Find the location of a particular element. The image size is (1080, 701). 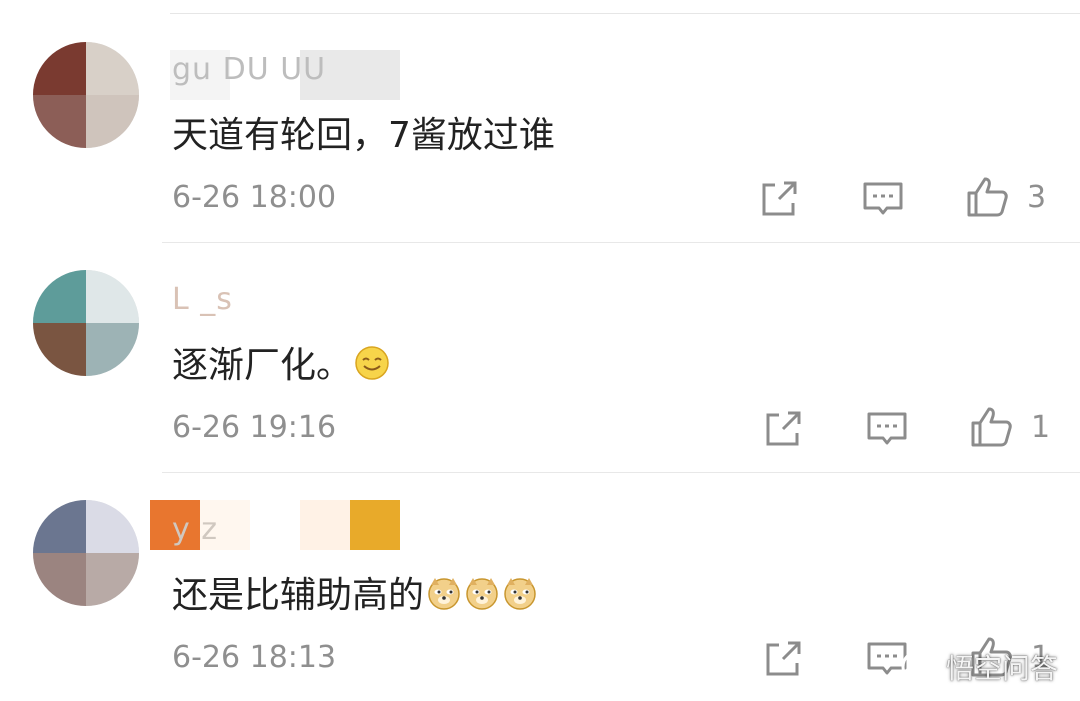

share-icon is located at coordinates (783, 659).